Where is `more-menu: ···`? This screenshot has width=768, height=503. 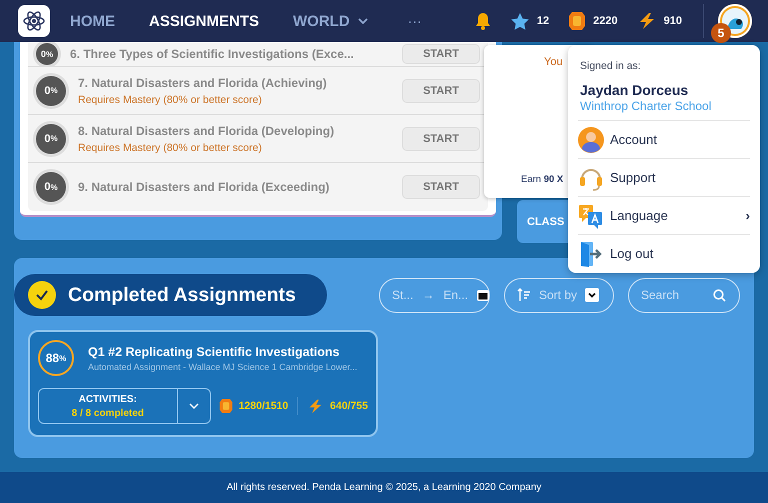
more-menu: ··· is located at coordinates (415, 21).